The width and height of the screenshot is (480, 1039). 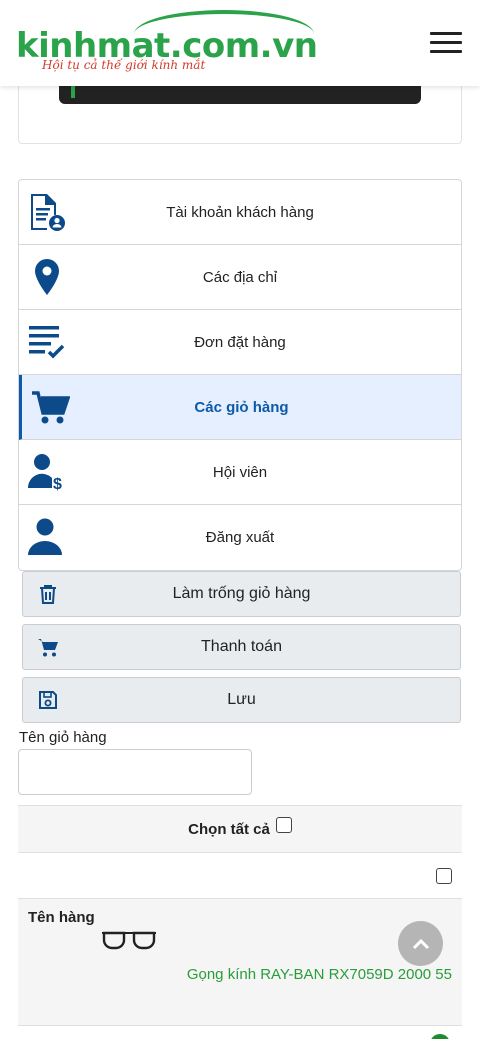 I want to click on menu-item-addresses: Các địa chỉ, so click(x=240, y=277).